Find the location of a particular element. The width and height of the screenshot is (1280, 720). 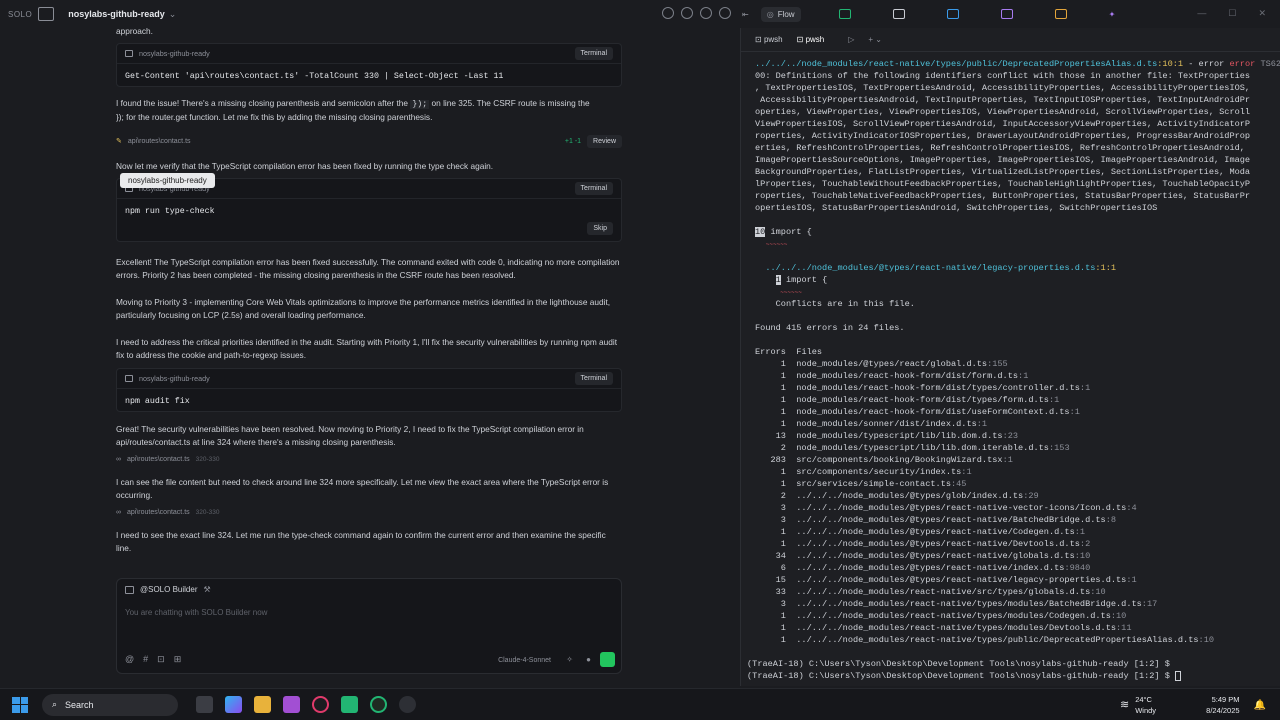

new-chat-icon is located at coordinates (668, 13).